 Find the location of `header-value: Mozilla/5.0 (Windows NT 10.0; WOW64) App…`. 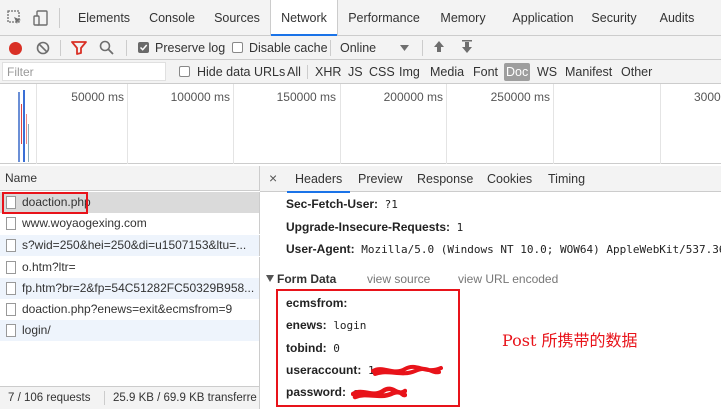

header-value: Mozilla/5.0 (Windows NT 10.0; WOW64) App… is located at coordinates (541, 249).